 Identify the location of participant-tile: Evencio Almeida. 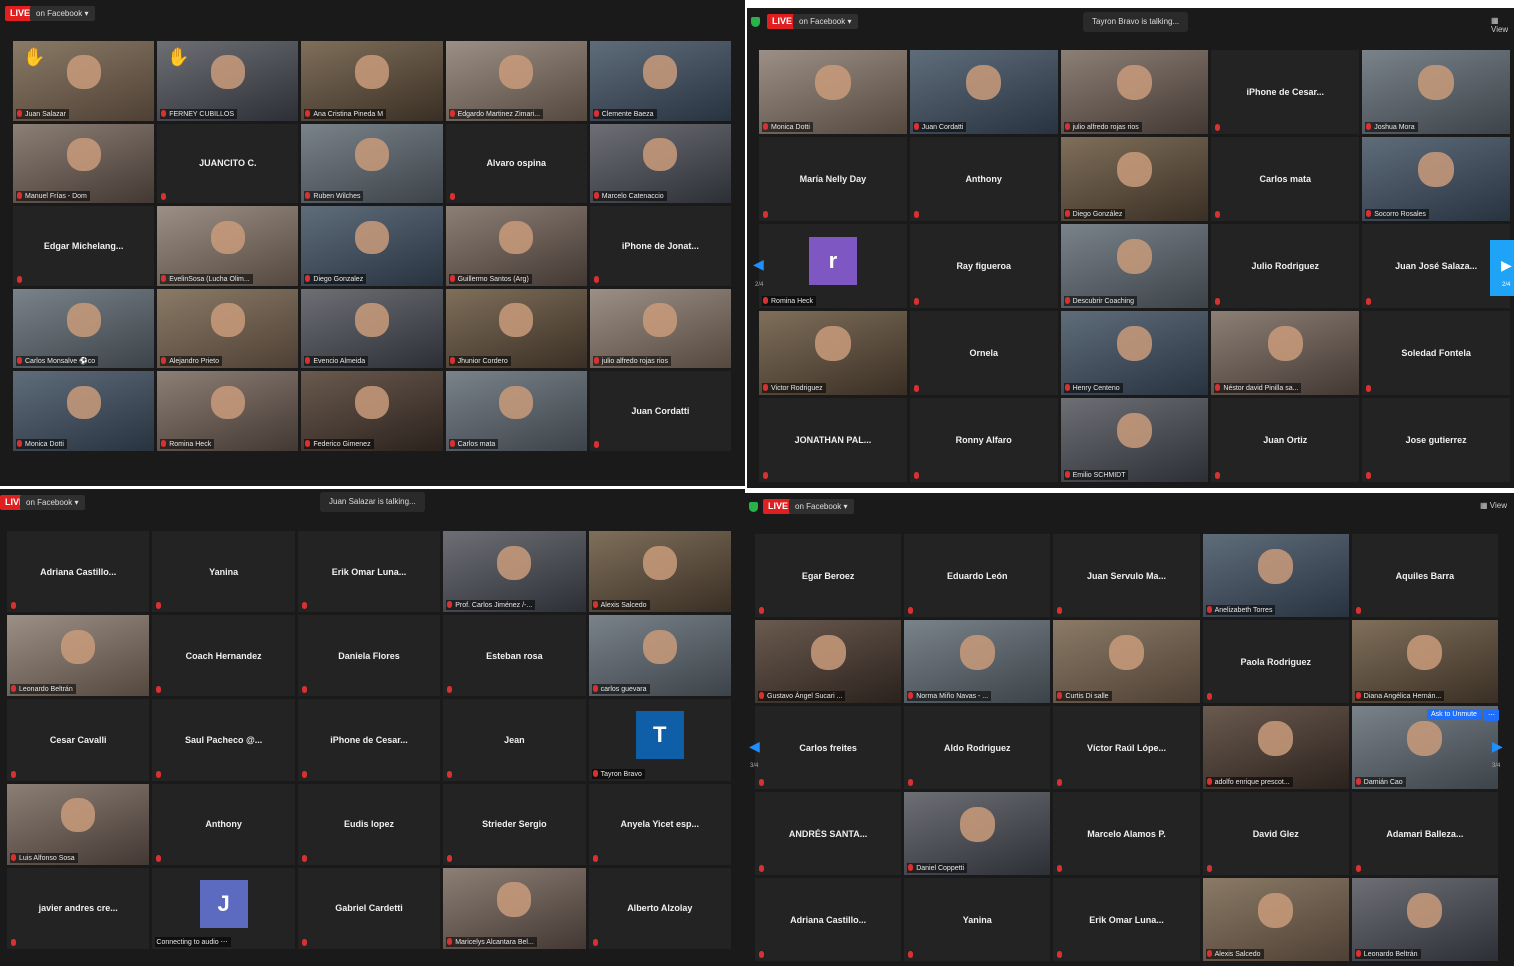
(372, 328).